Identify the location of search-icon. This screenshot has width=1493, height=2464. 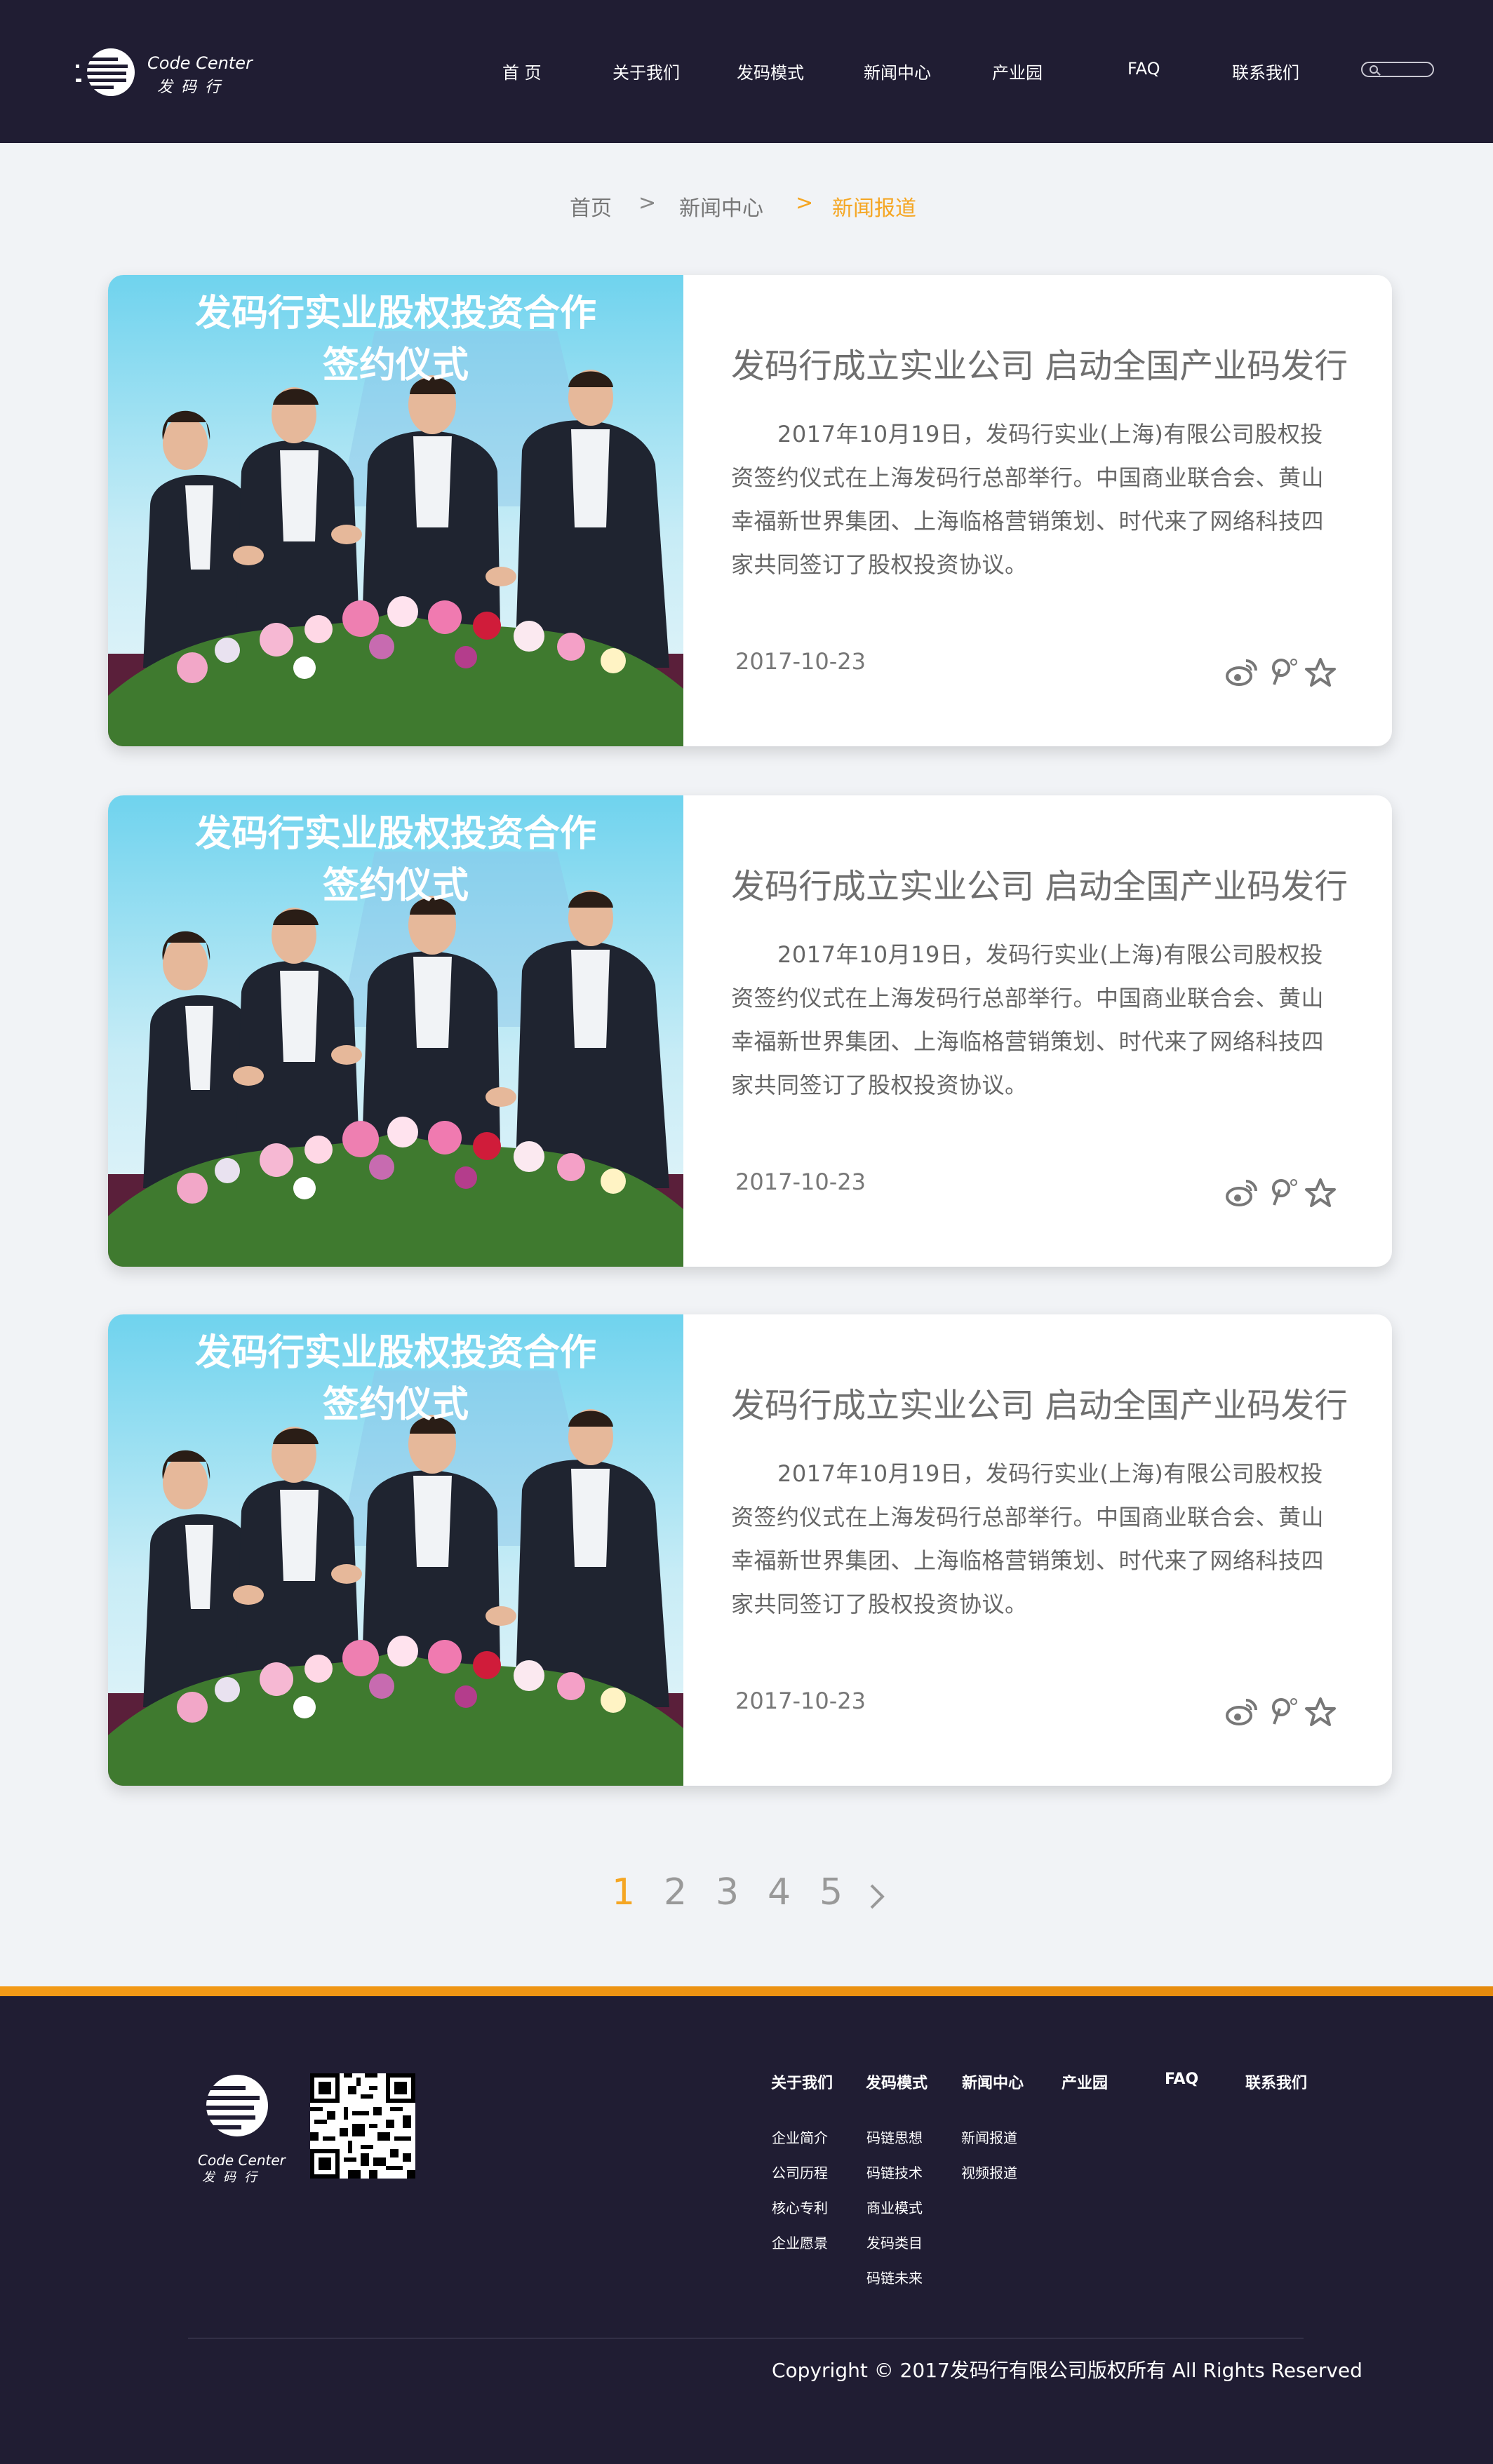
(1374, 69).